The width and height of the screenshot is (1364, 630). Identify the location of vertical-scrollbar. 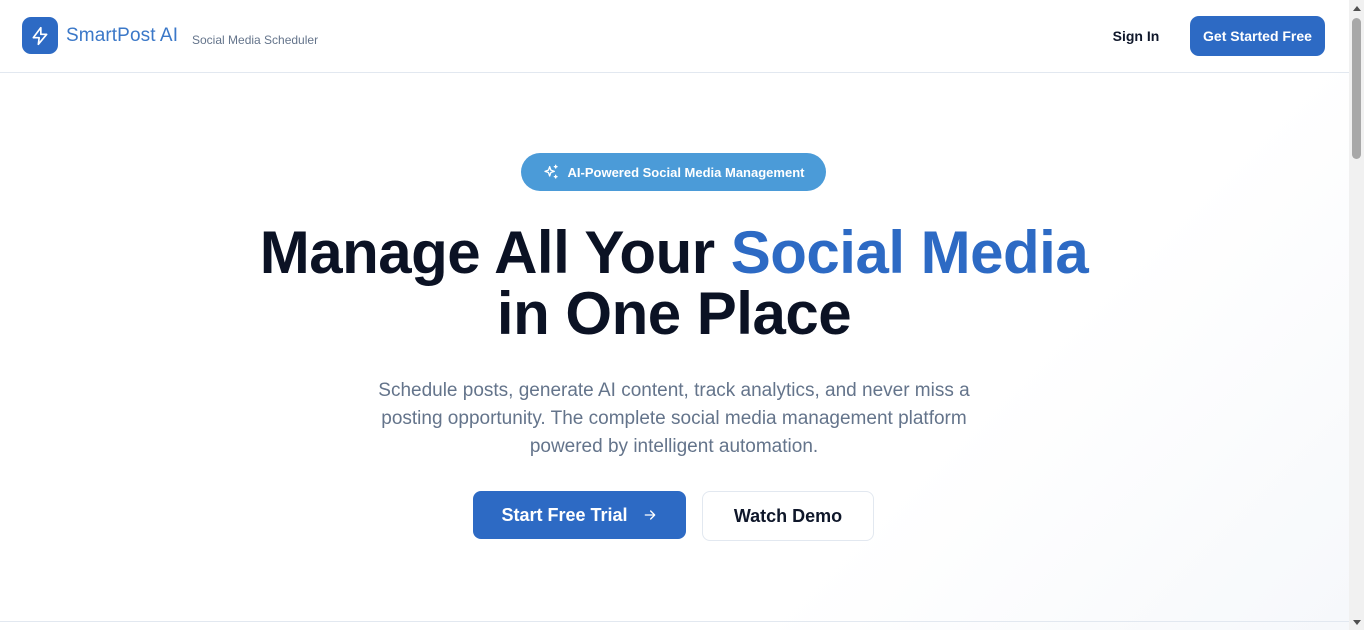
(1356, 315).